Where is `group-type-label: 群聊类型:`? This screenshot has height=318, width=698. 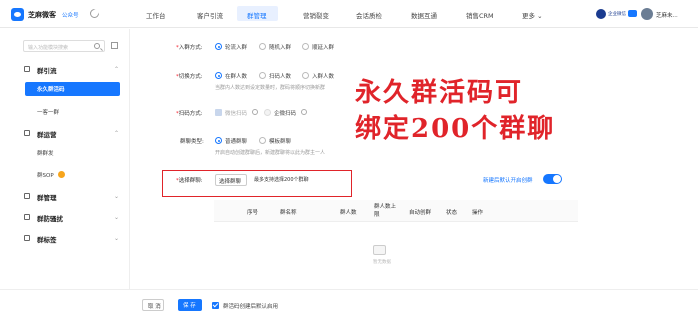 group-type-label: 群聊类型: is located at coordinates (192, 142).